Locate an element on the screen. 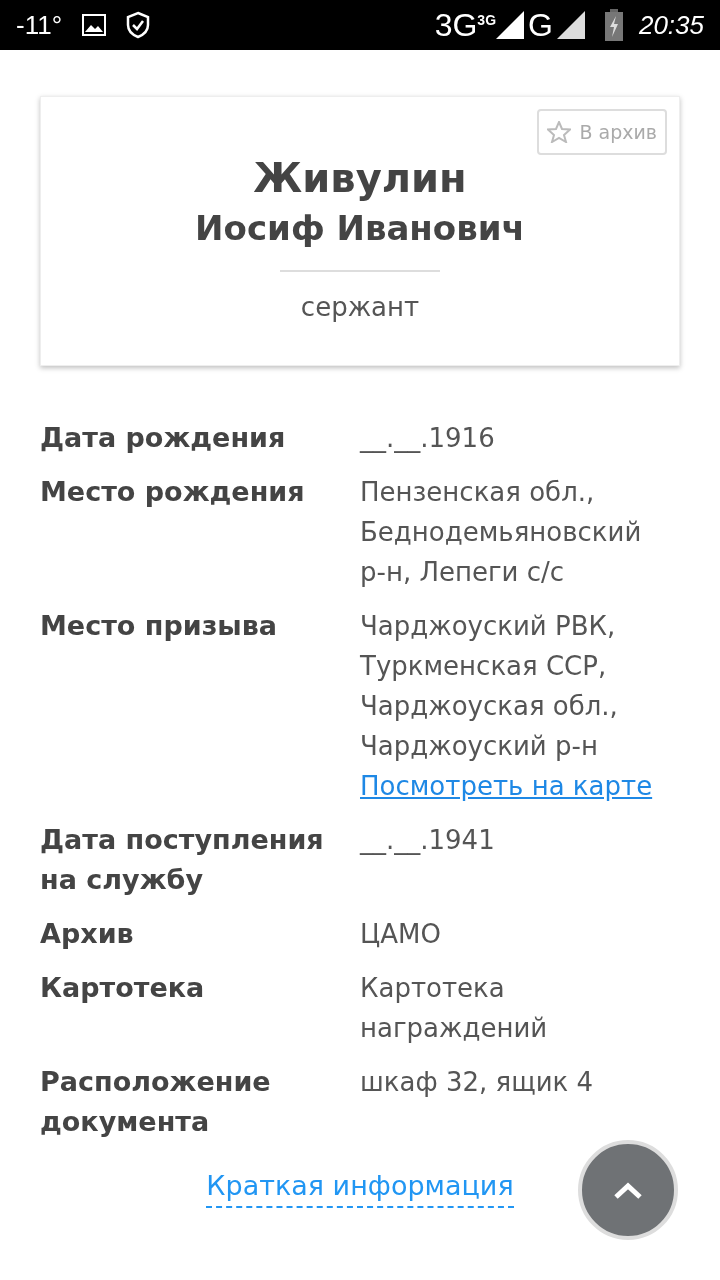 The height and width of the screenshot is (1280, 720). field-label: Дата рождения is located at coordinates (163, 438).